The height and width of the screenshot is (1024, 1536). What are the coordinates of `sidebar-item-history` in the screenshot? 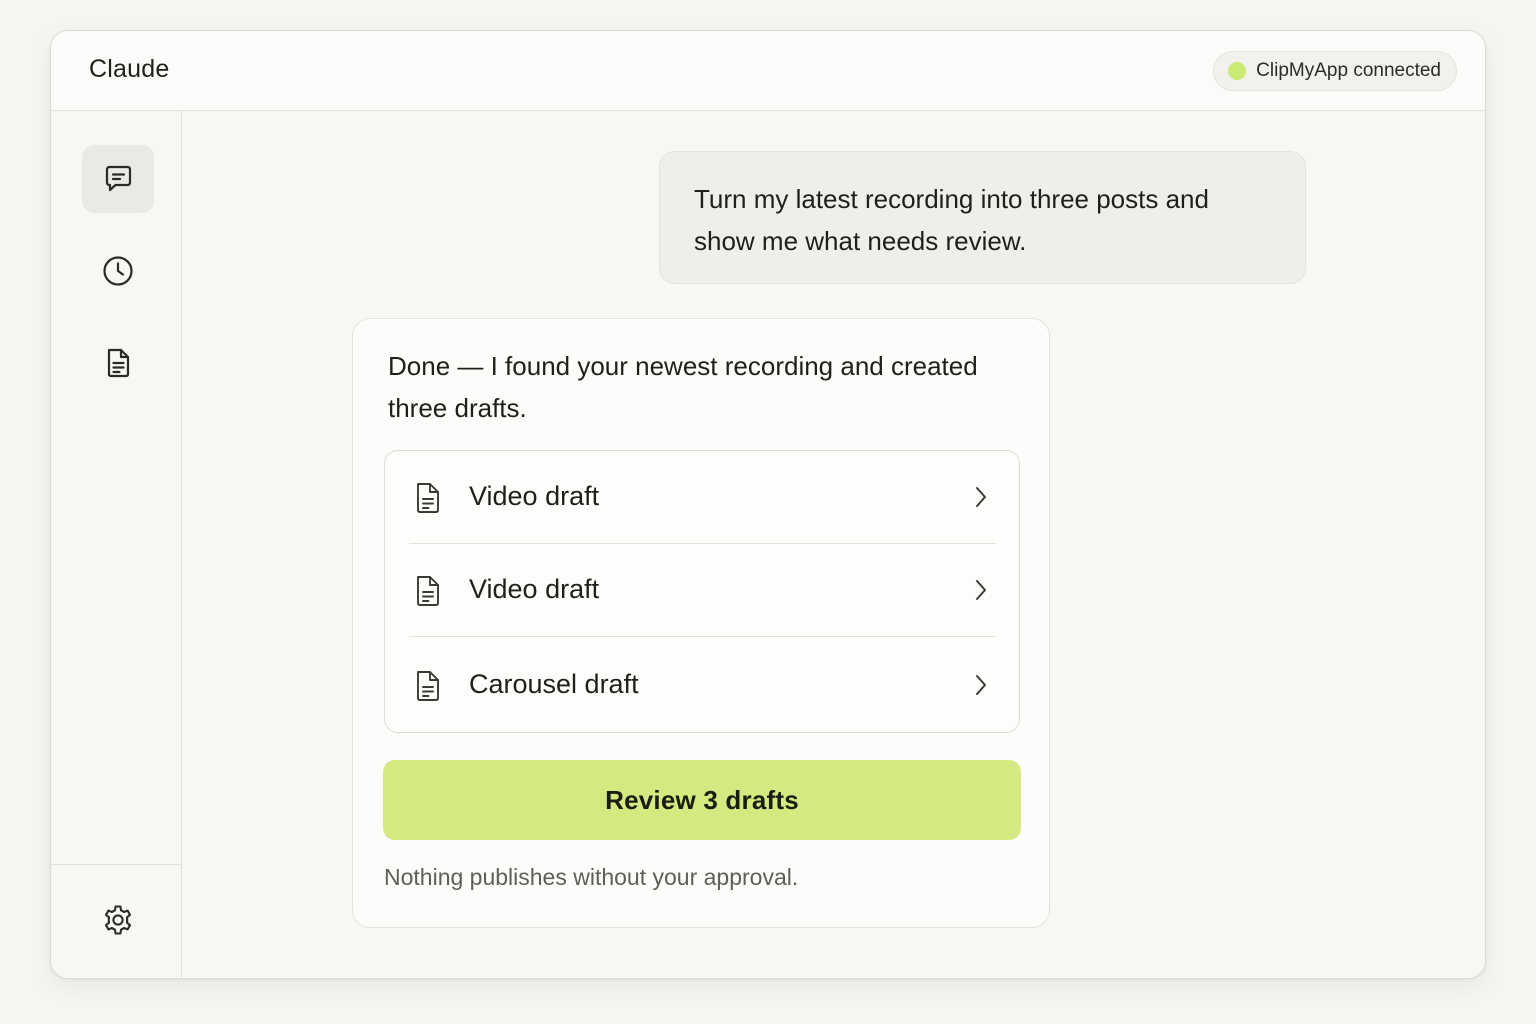 It's located at (118, 271).